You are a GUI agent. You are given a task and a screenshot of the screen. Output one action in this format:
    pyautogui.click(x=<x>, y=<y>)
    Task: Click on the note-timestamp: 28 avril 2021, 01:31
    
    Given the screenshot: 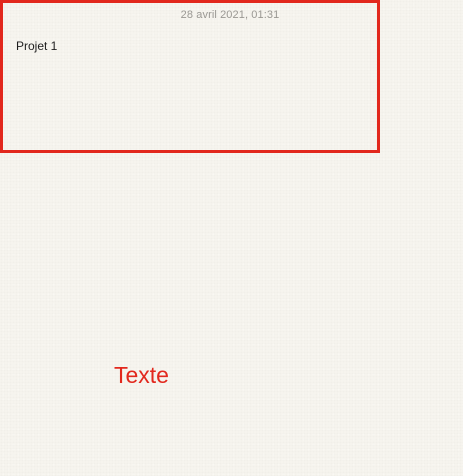 What is the action you would take?
    pyautogui.click(x=230, y=15)
    